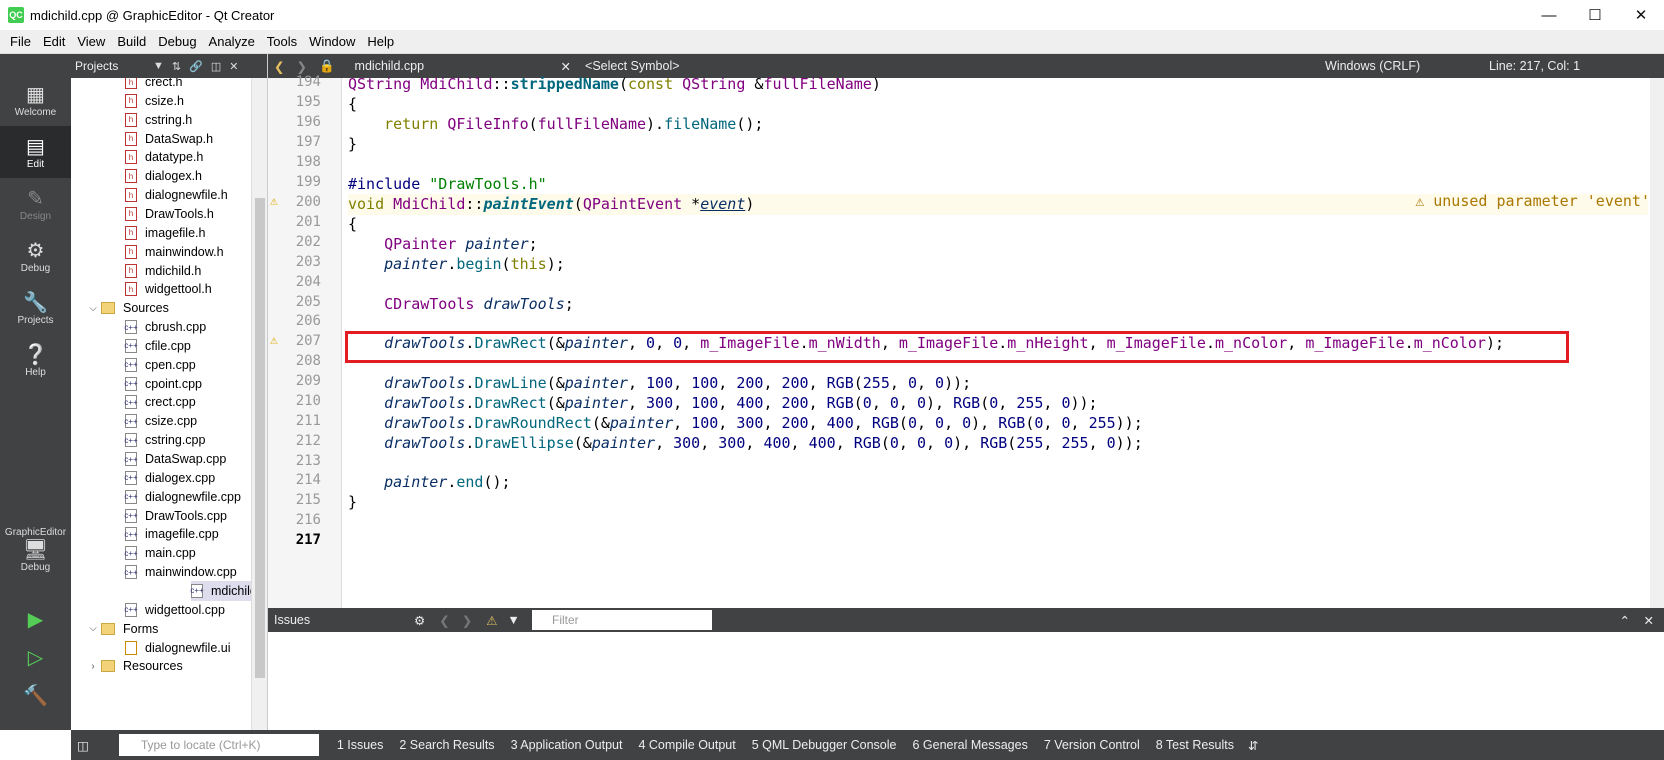  I want to click on encoding-select: Windows (CRLF), so click(1395, 66).